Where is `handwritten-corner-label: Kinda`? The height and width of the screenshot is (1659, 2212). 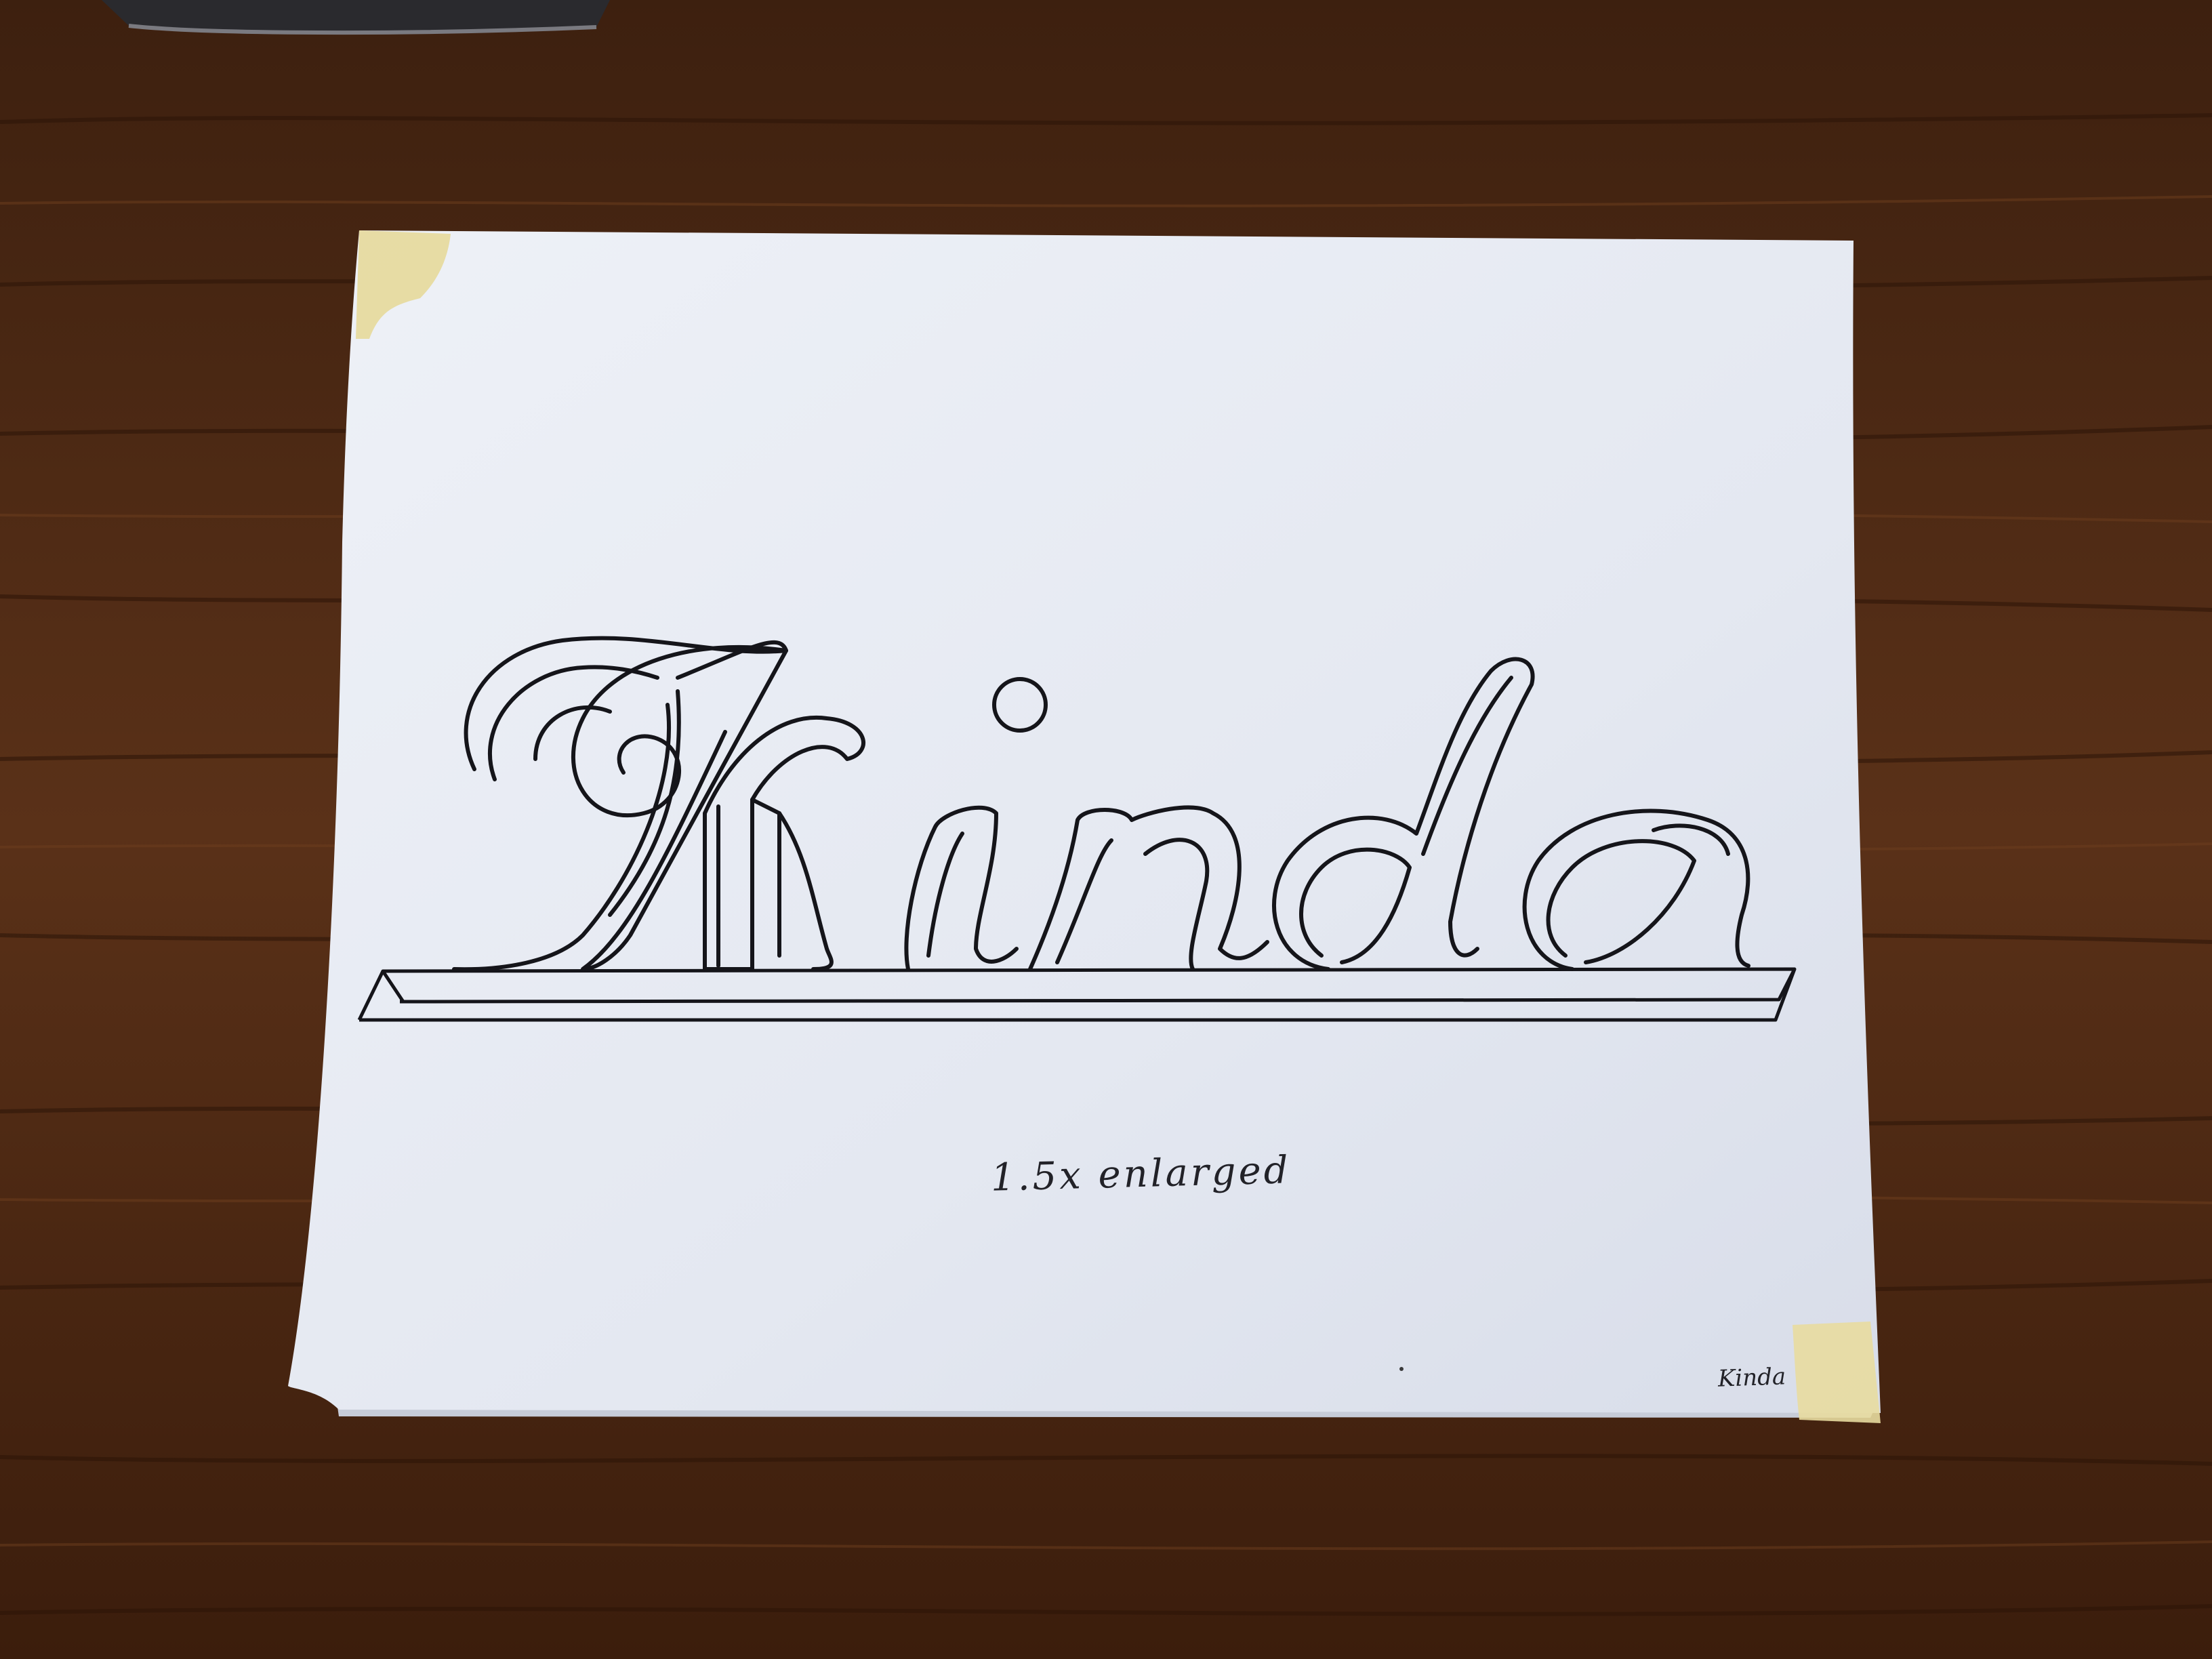 handwritten-corner-label: Kinda is located at coordinates (1751, 1378).